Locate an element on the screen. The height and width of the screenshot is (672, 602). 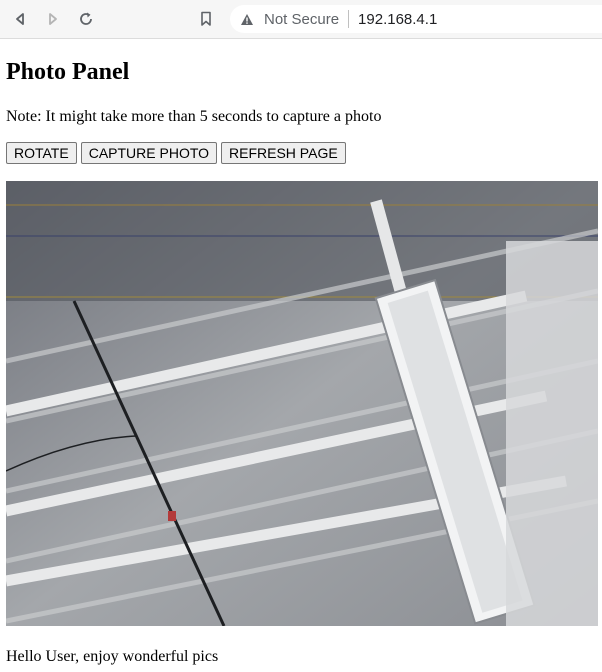
rotate-button: ROTATE is located at coordinates (41, 153).